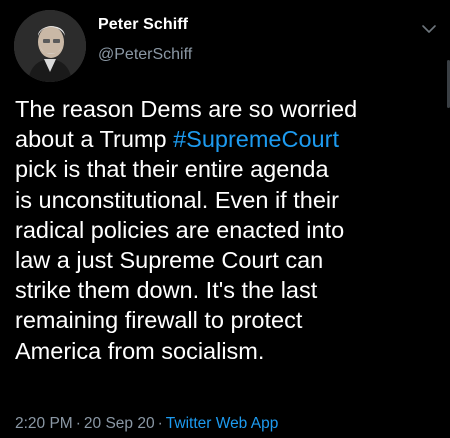  Describe the element at coordinates (177, 199) in the screenshot. I see `tweet-text-line: is unconstitutional. Even if their` at that location.